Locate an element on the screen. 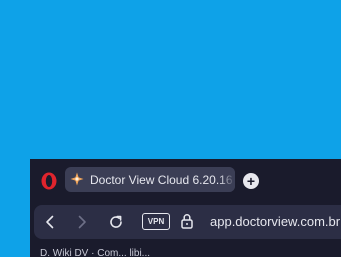 The image size is (341, 257). address-toolbar: VPN app.doctorview.com.br is located at coordinates (187, 222).